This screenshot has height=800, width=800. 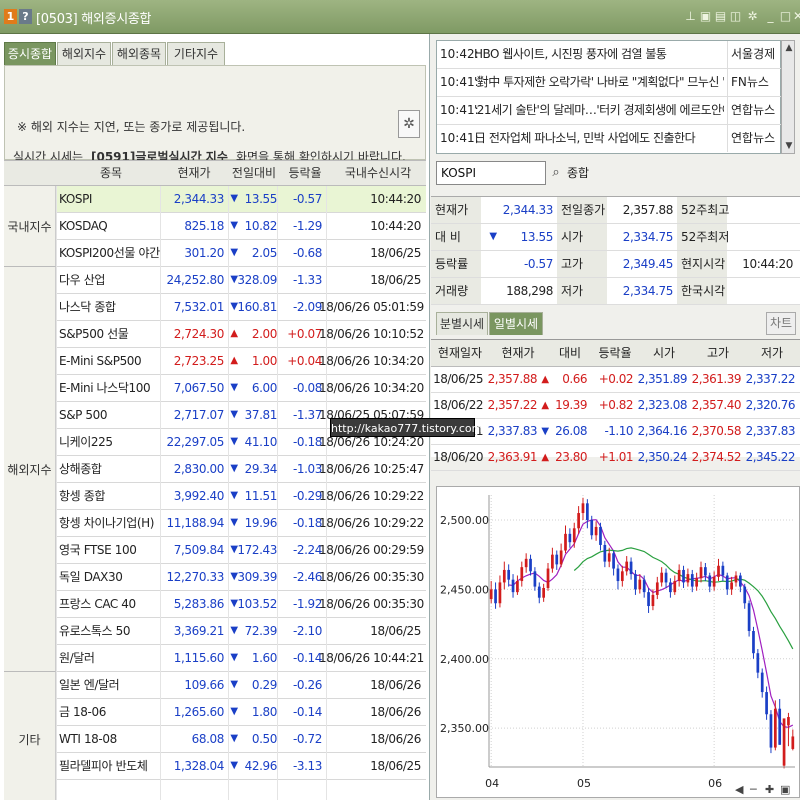 What do you see at coordinates (371, 307) in the screenshot?
I see `row-time: 18/06/26 05:01:59` at bounding box center [371, 307].